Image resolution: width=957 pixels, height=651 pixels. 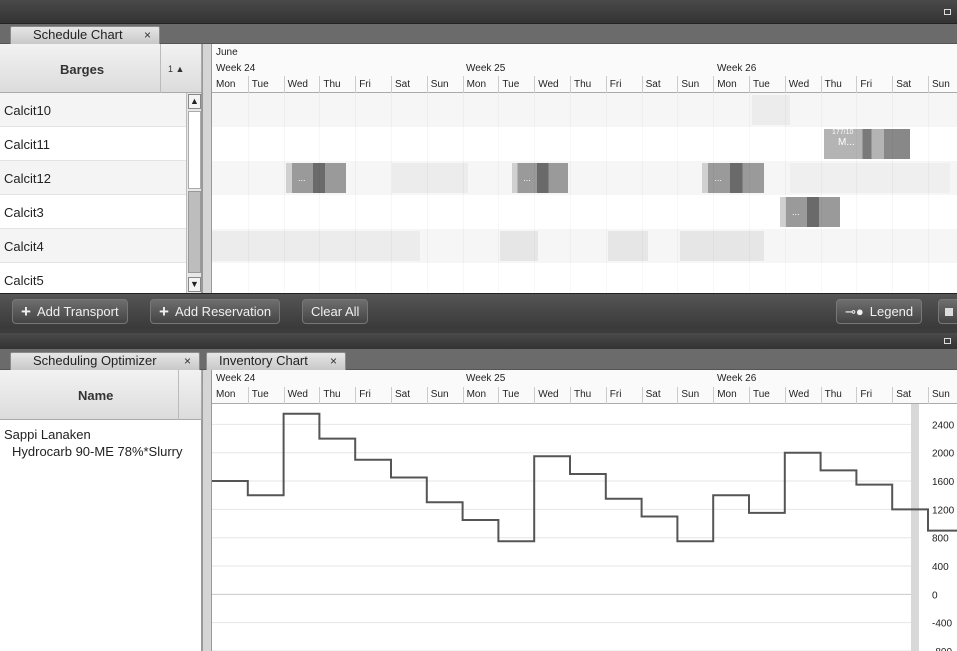 What do you see at coordinates (335, 311) in the screenshot?
I see `clear-all-button: Clear All` at bounding box center [335, 311].